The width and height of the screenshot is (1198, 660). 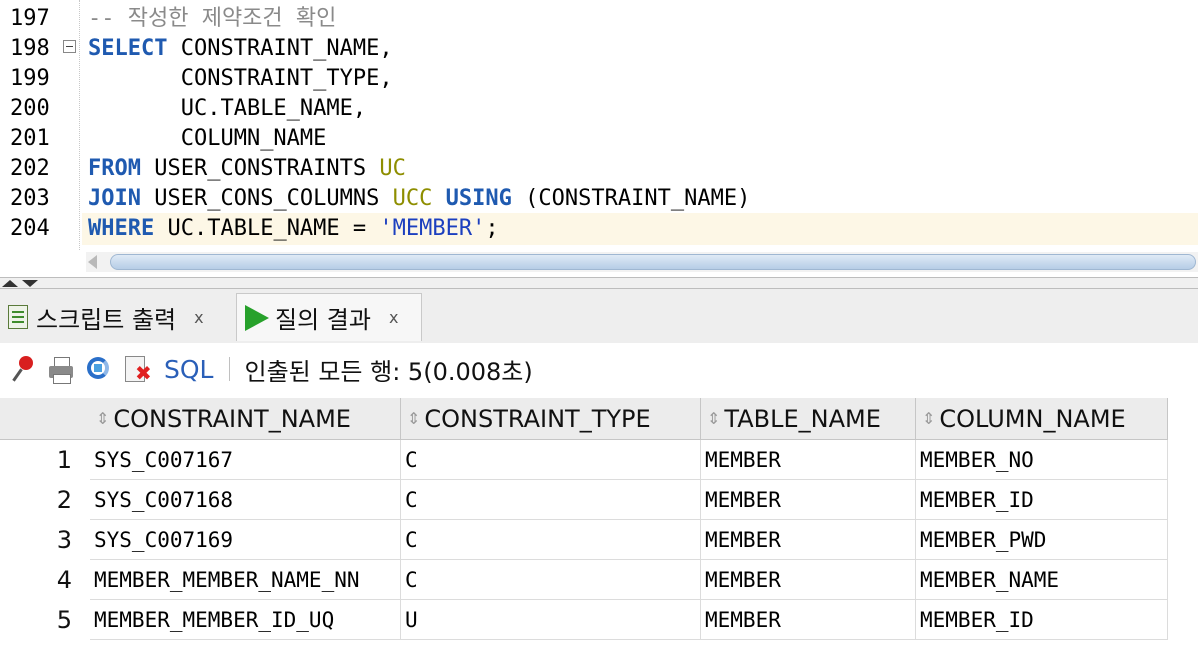 I want to click on using-clause: (CONSTRAINT_NAME), so click(x=638, y=198).